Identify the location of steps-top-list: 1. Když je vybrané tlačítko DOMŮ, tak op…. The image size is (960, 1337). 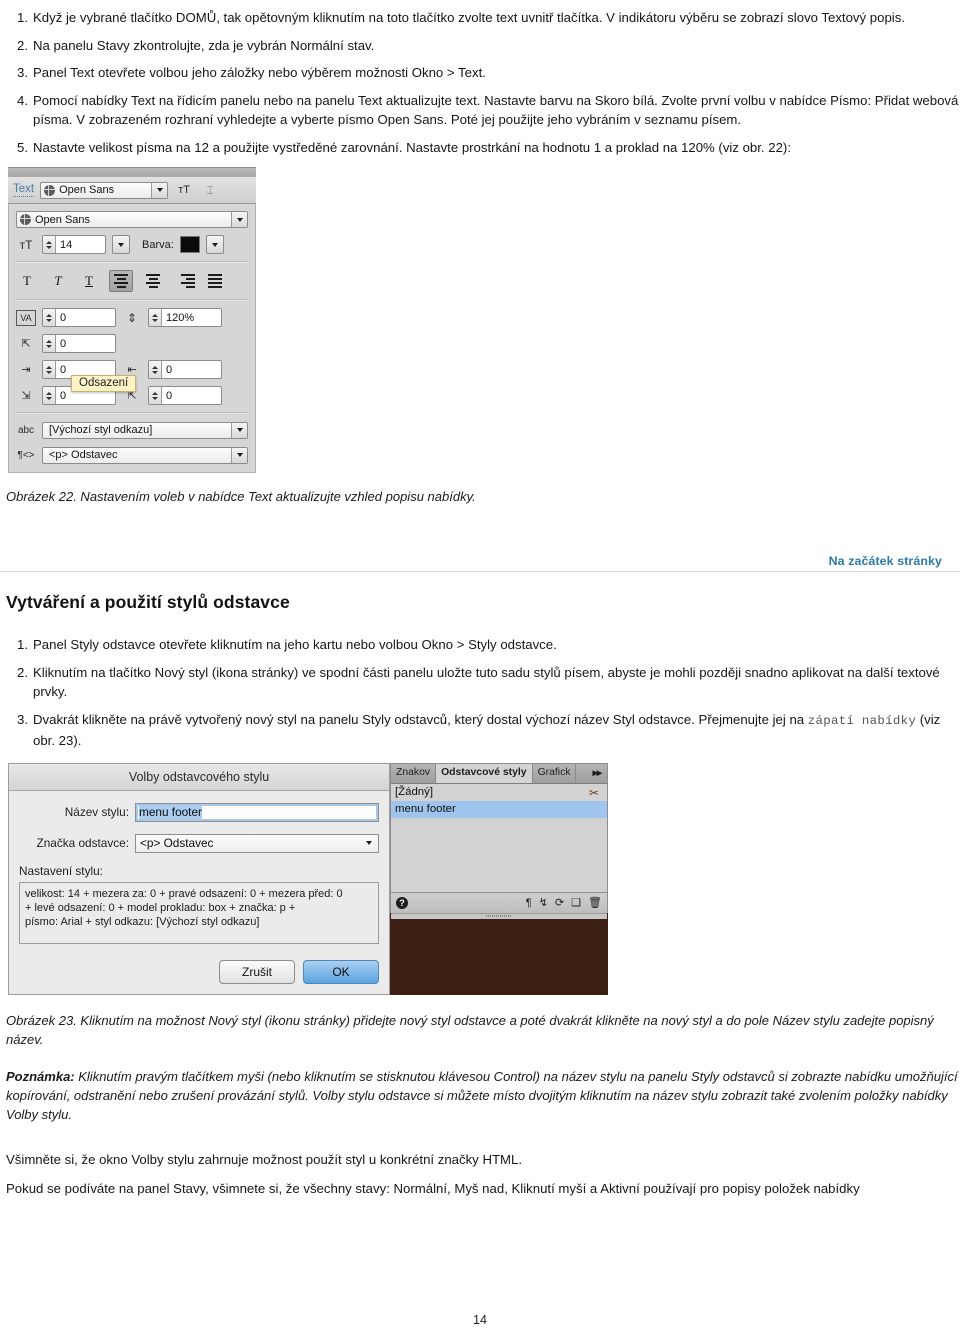
(480, 82).